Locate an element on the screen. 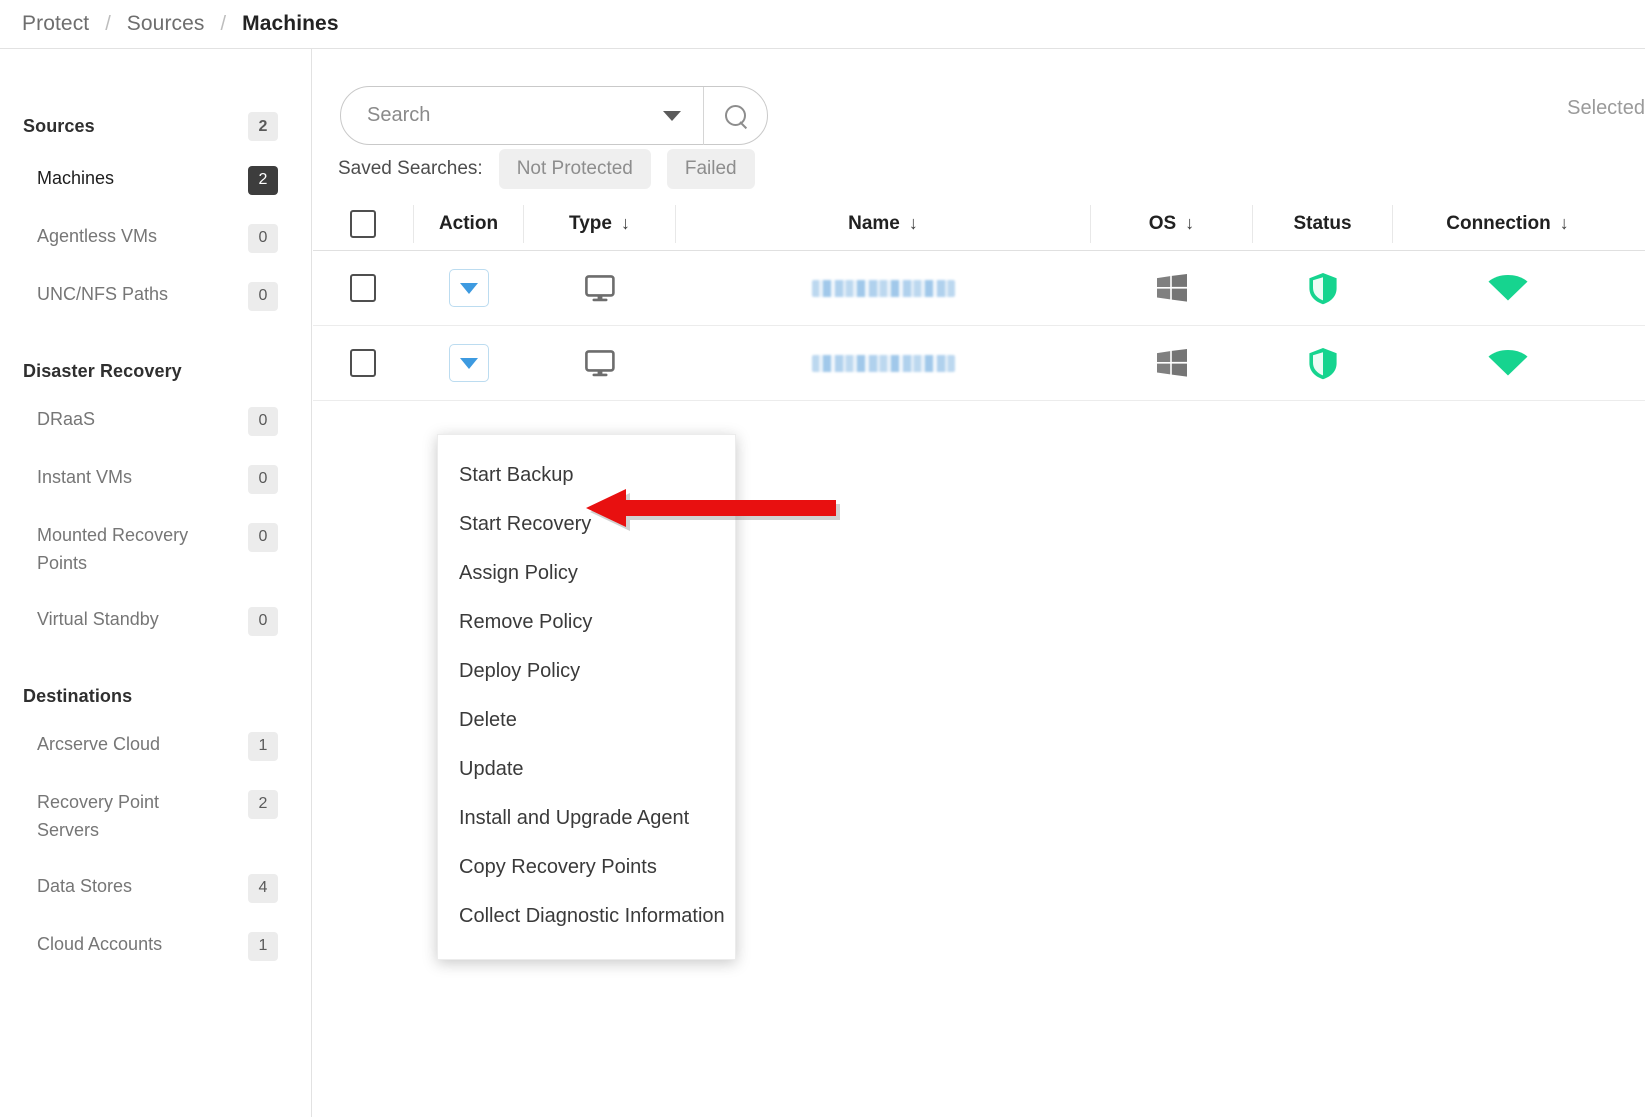 The height and width of the screenshot is (1117, 1645). sidebar-item-label: Agentless VMs is located at coordinates (97, 236).